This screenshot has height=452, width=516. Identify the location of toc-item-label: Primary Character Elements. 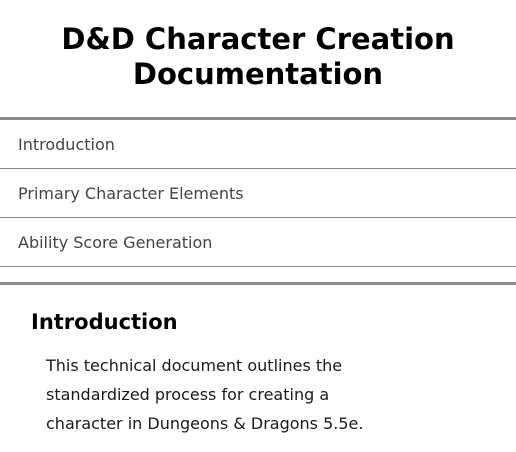
(131, 193).